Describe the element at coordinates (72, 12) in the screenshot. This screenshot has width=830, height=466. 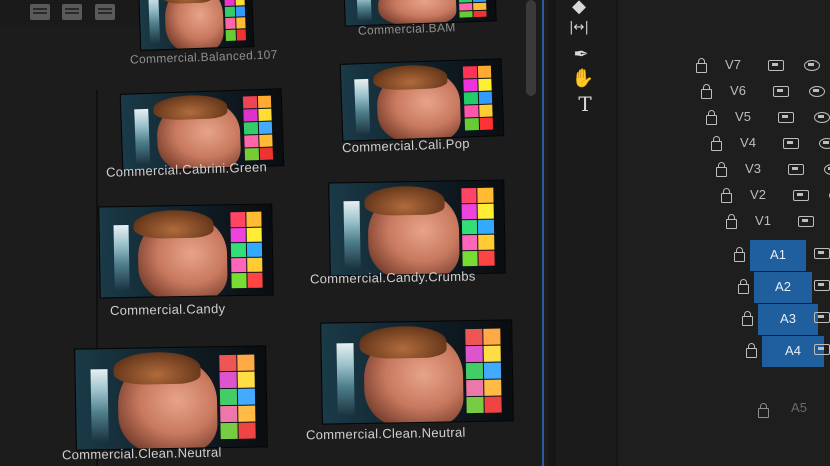
I see `icon-view-icon` at that location.